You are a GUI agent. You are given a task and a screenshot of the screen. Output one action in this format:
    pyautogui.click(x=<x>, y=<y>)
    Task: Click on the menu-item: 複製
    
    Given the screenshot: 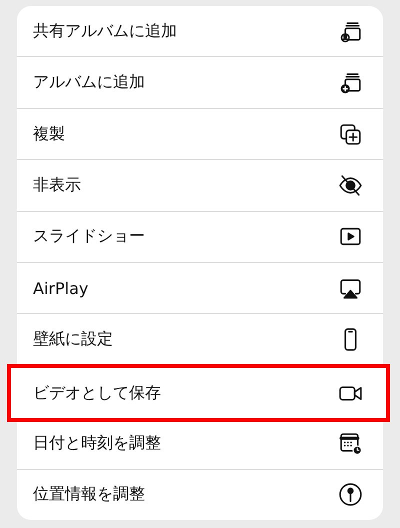 What is the action you would take?
    pyautogui.click(x=200, y=134)
    